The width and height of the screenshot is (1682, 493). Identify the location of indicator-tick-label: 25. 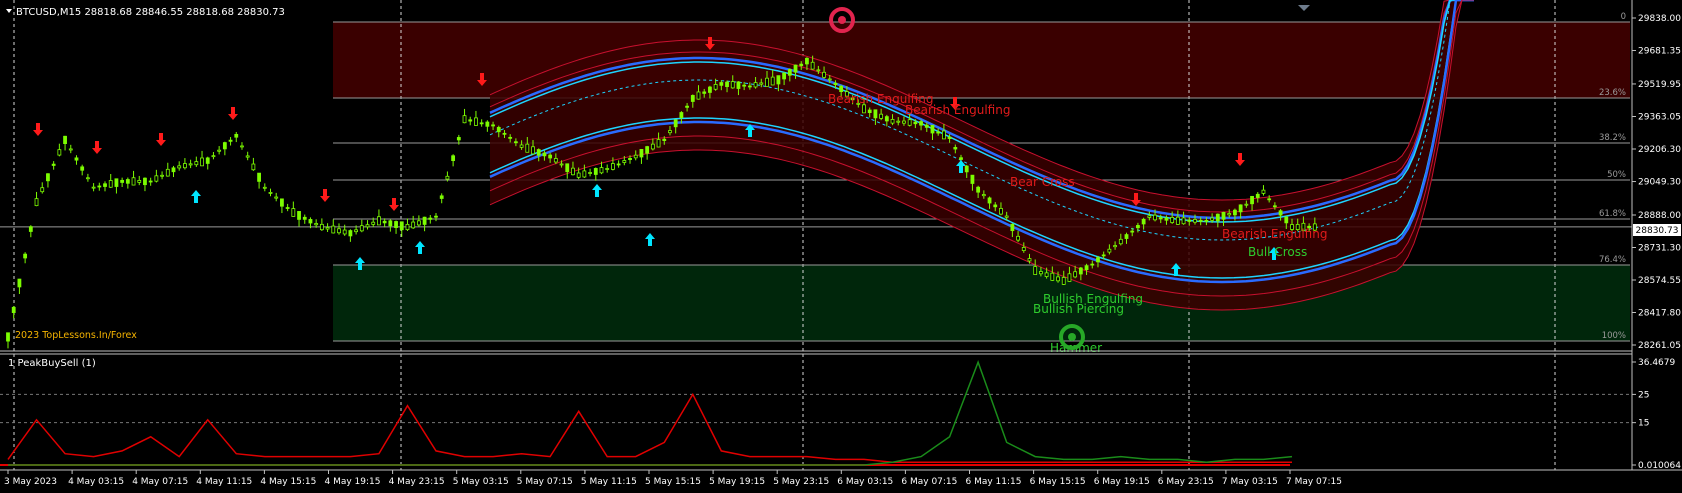
(1643, 395).